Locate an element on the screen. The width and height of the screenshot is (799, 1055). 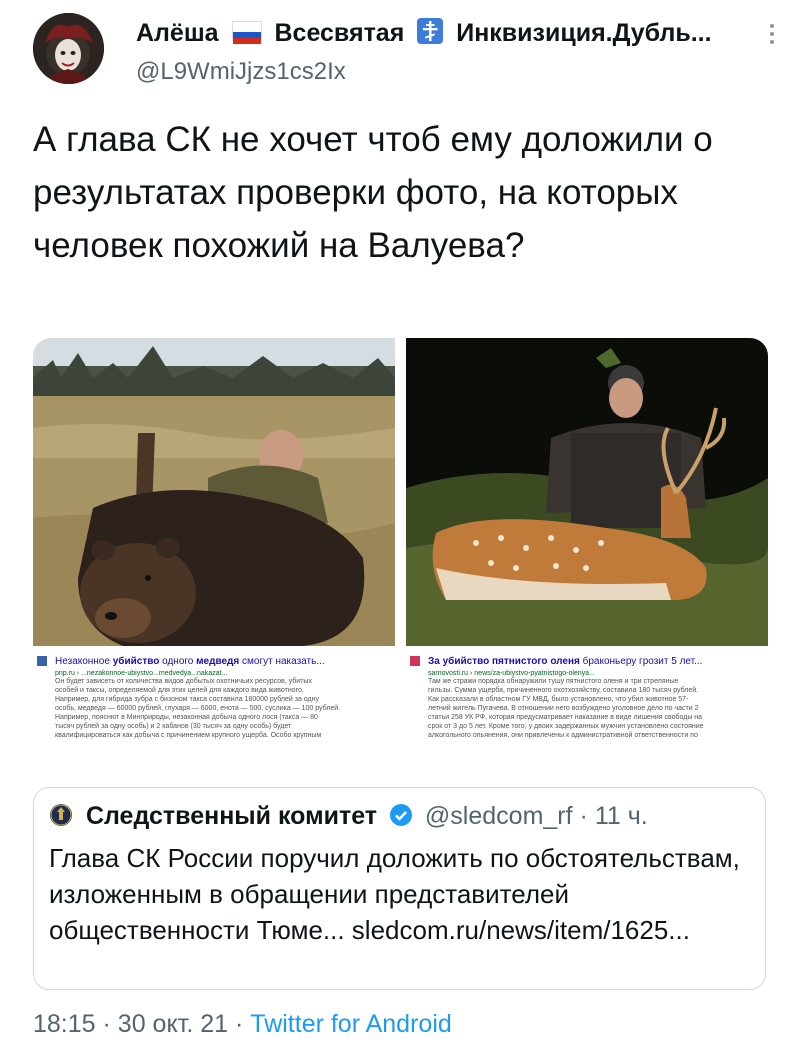
author-handle: @L9WmiJjzs1cs2Ix is located at coordinates (241, 72).